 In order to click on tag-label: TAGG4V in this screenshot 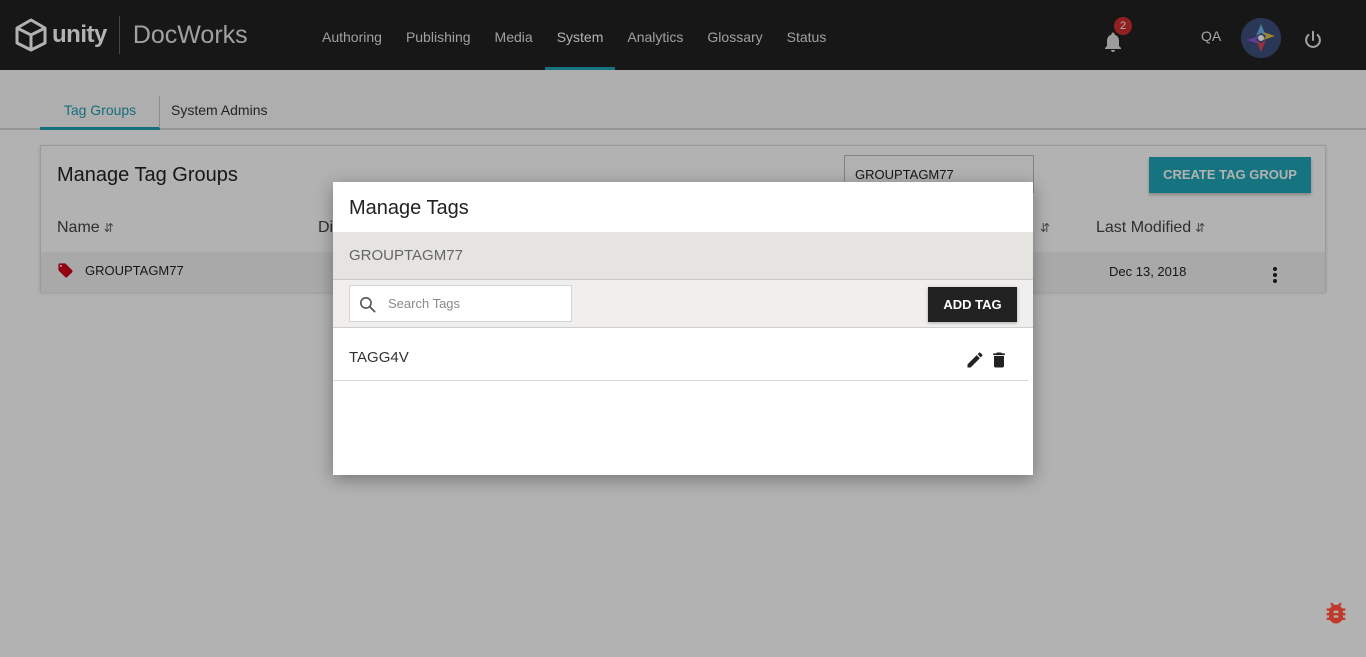, I will do `click(379, 357)`.